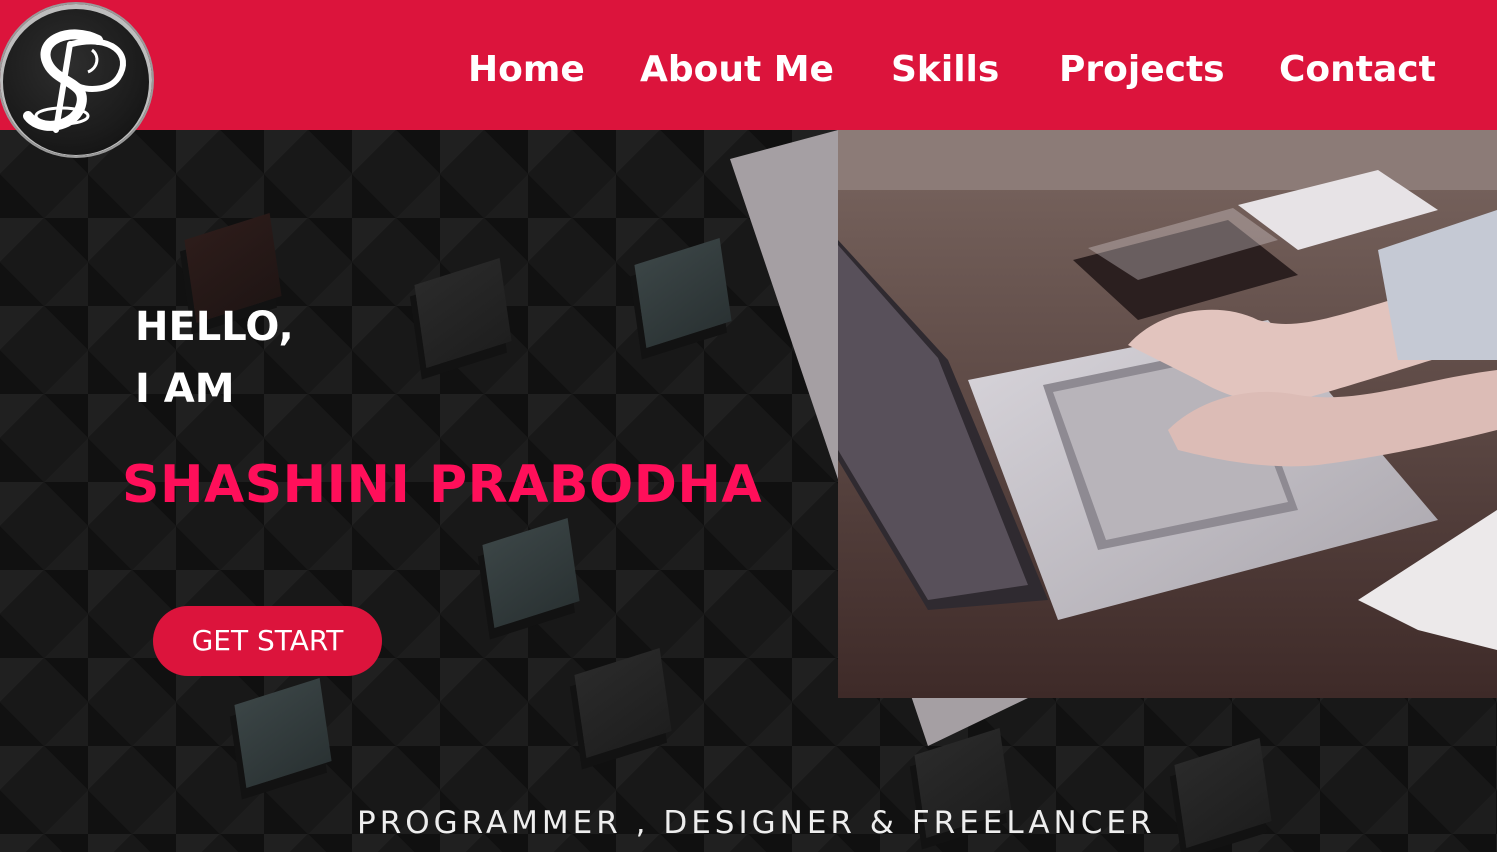 This screenshot has width=1497, height=852. Describe the element at coordinates (267, 641) in the screenshot. I see `get-start-button: GET START` at that location.